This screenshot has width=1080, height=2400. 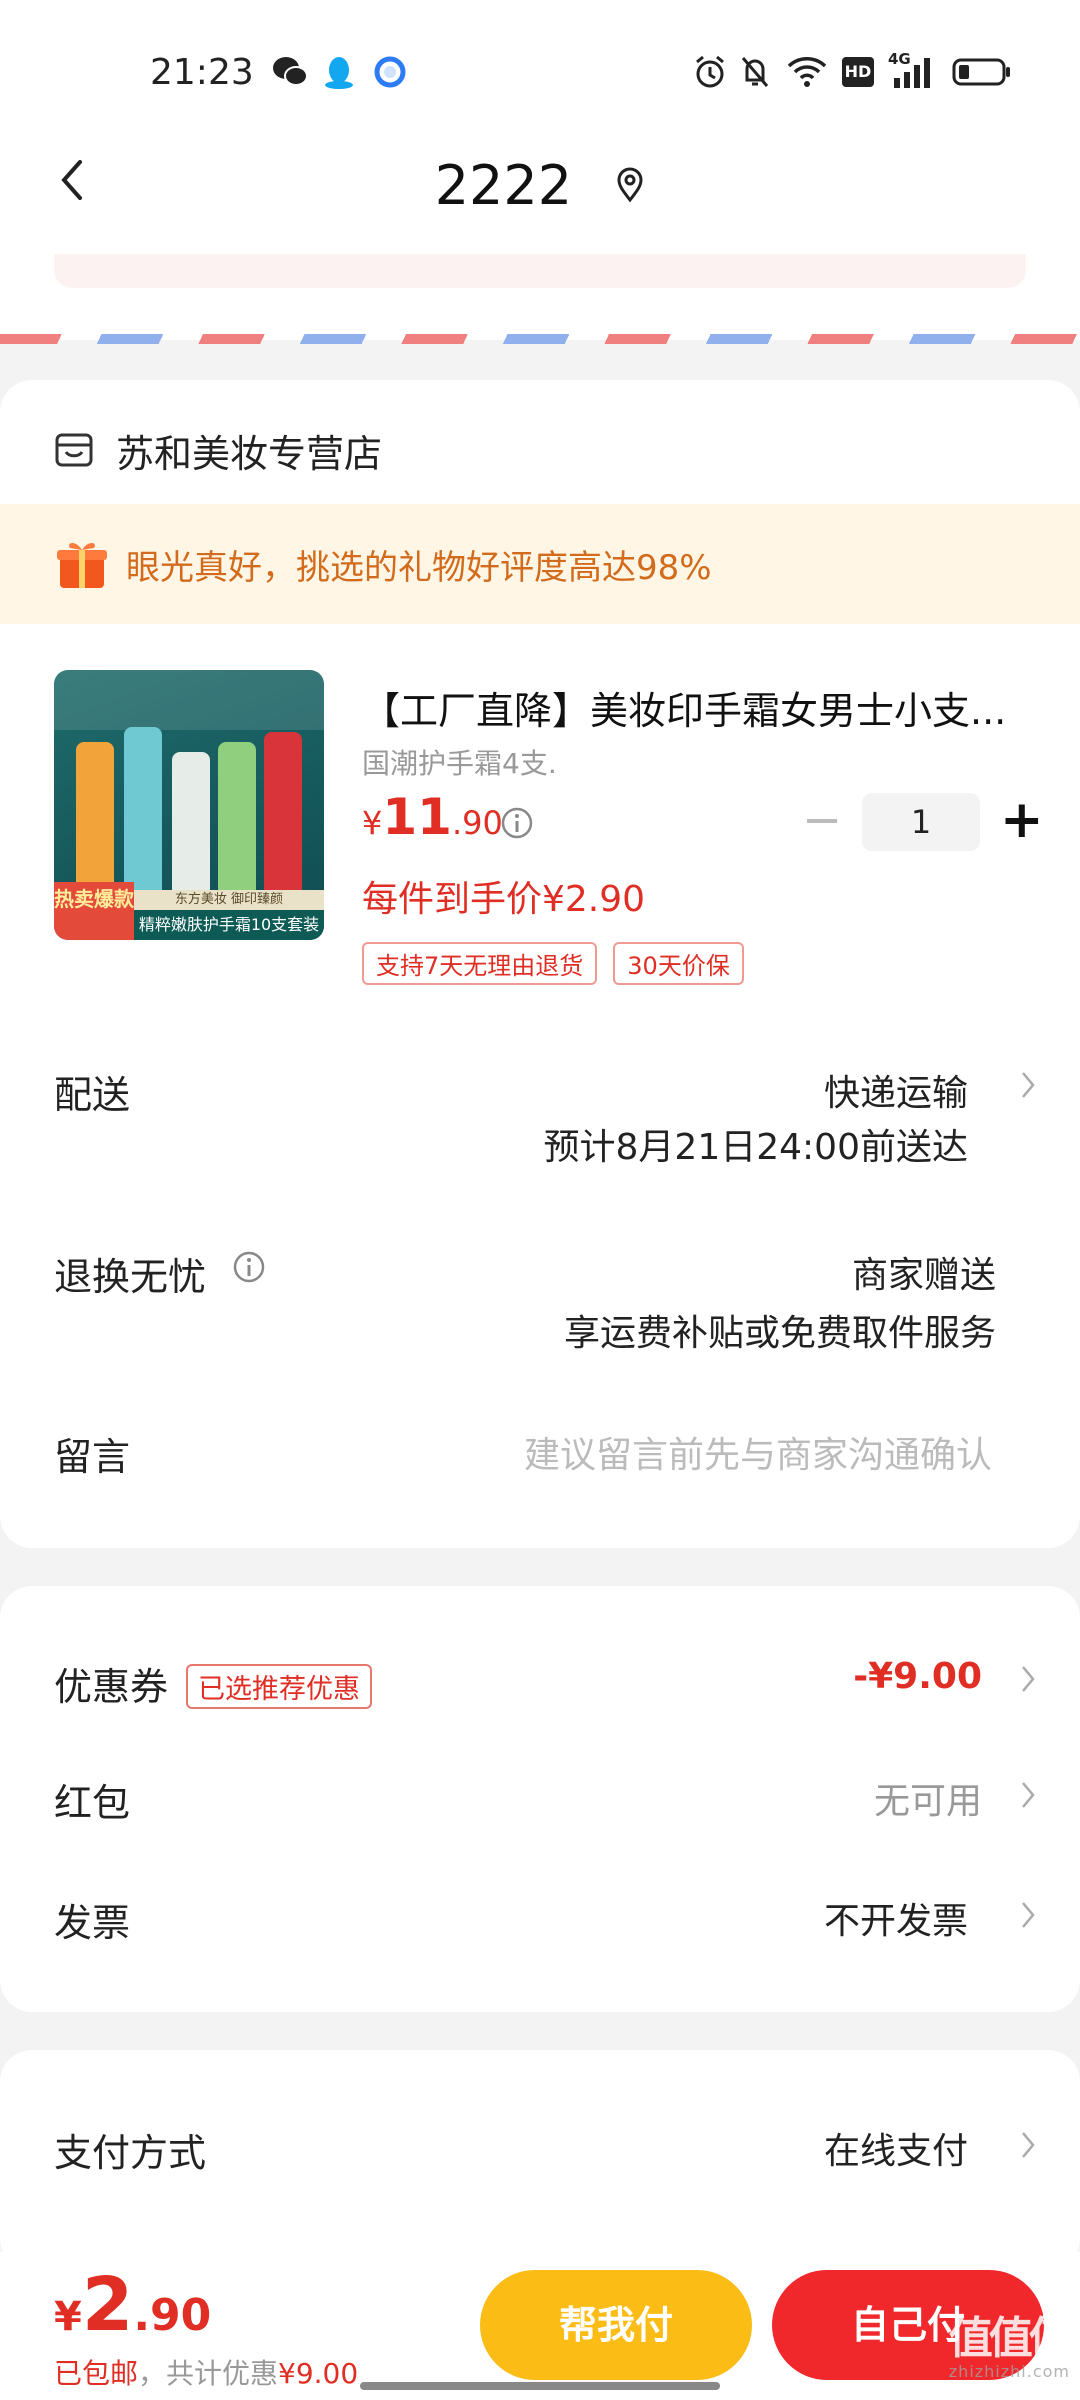 What do you see at coordinates (419, 567) in the screenshot?
I see `promo-text: 眼光真好，挑选的礼物好评度高达98%` at bounding box center [419, 567].